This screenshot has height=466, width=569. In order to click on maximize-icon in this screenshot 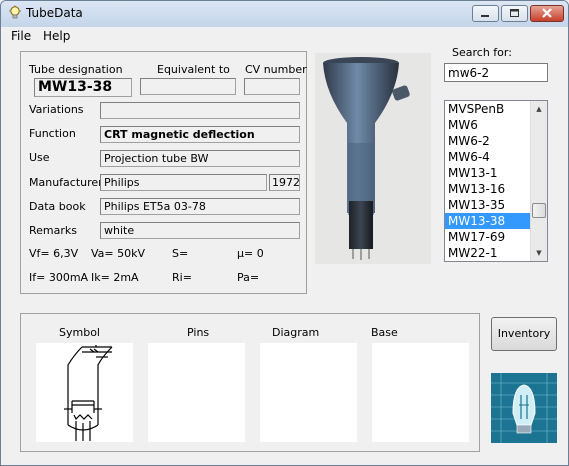, I will do `click(514, 13)`.